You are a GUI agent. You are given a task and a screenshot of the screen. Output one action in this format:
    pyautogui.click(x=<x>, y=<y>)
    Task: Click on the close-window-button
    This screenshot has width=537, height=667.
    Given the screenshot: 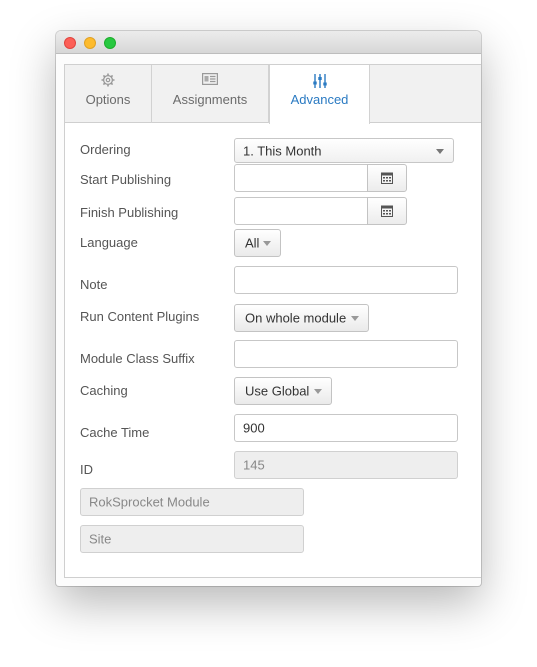 What is the action you would take?
    pyautogui.click(x=70, y=43)
    